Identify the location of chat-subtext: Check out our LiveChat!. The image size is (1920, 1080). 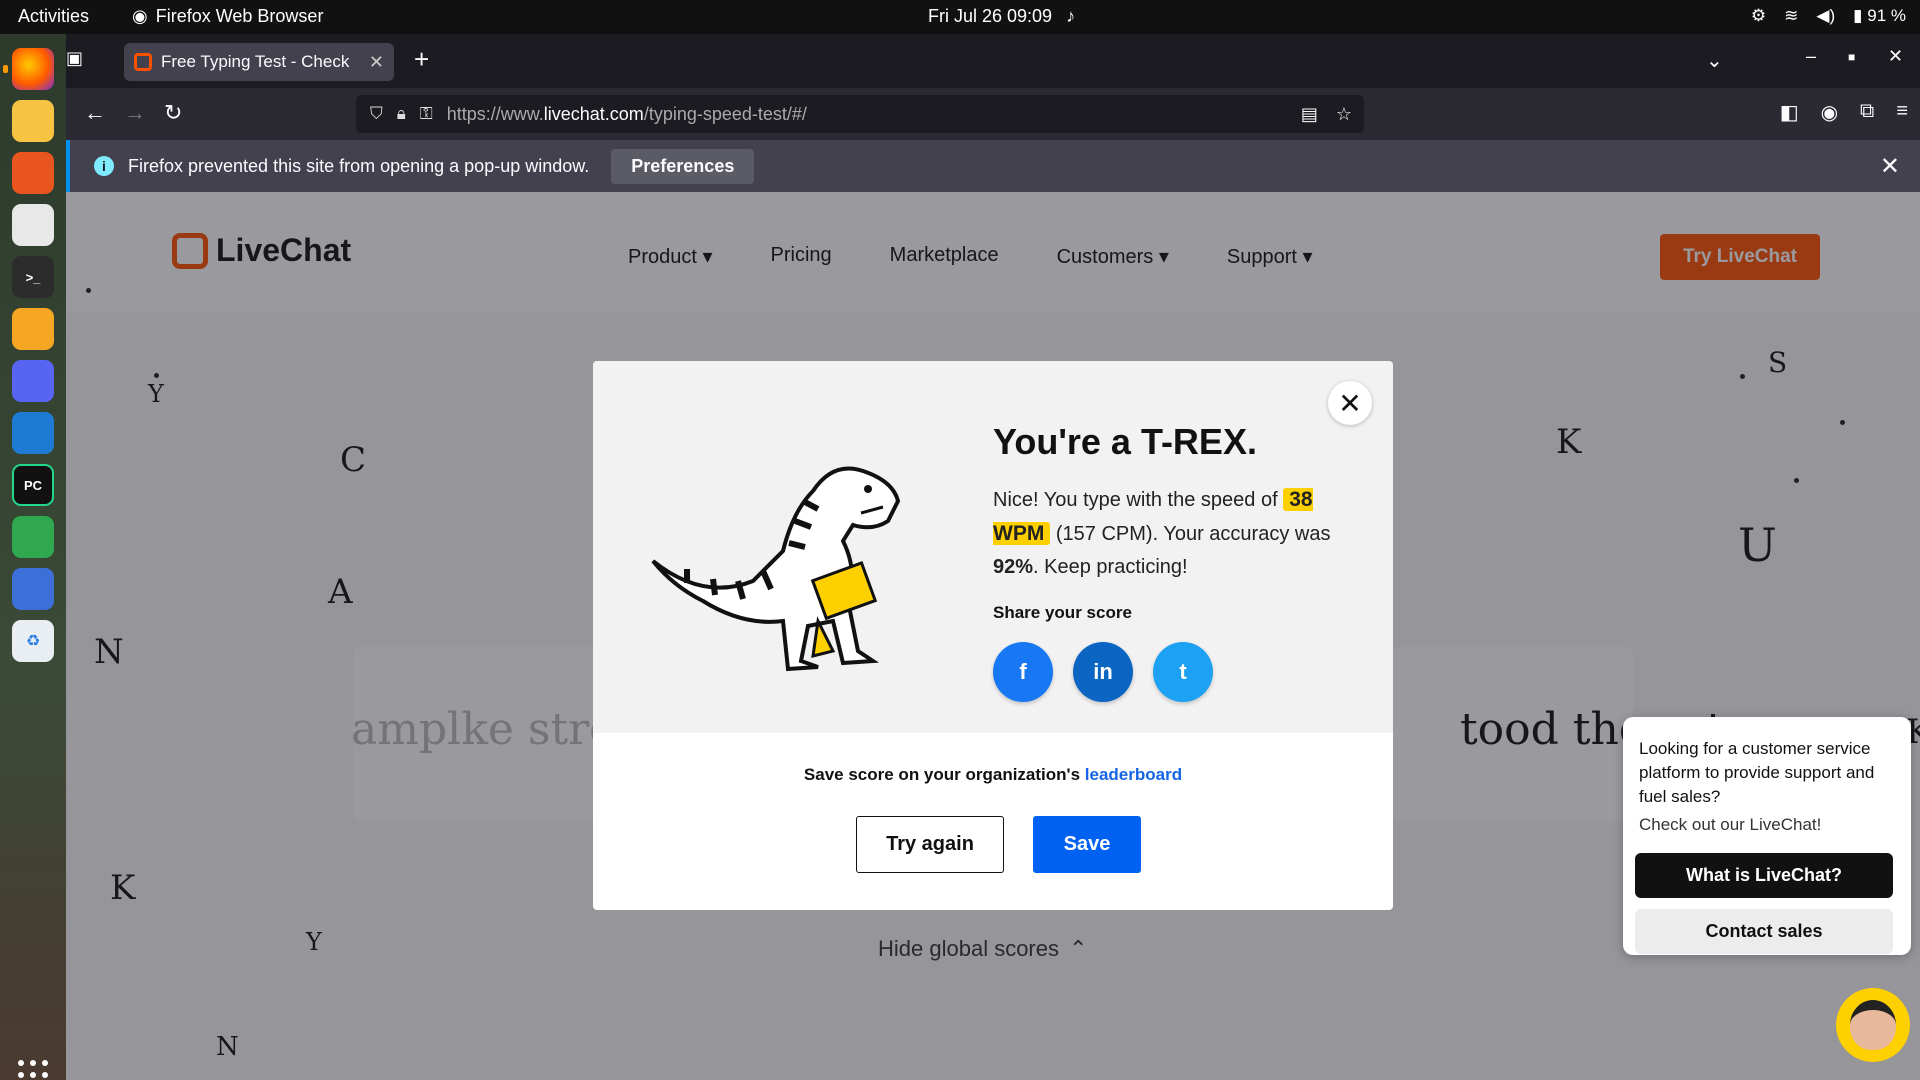
(1730, 824).